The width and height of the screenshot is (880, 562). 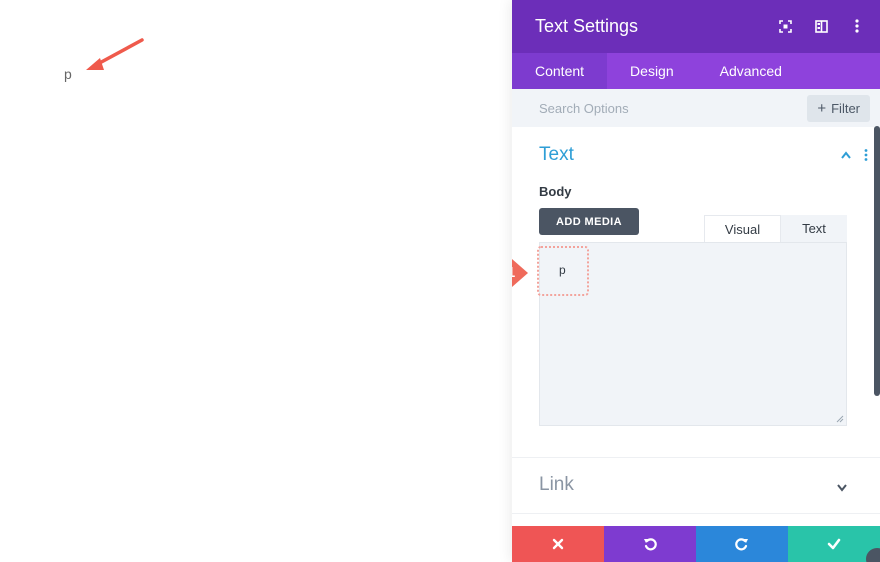 I want to click on panel-scrollbar, so click(x=877, y=261).